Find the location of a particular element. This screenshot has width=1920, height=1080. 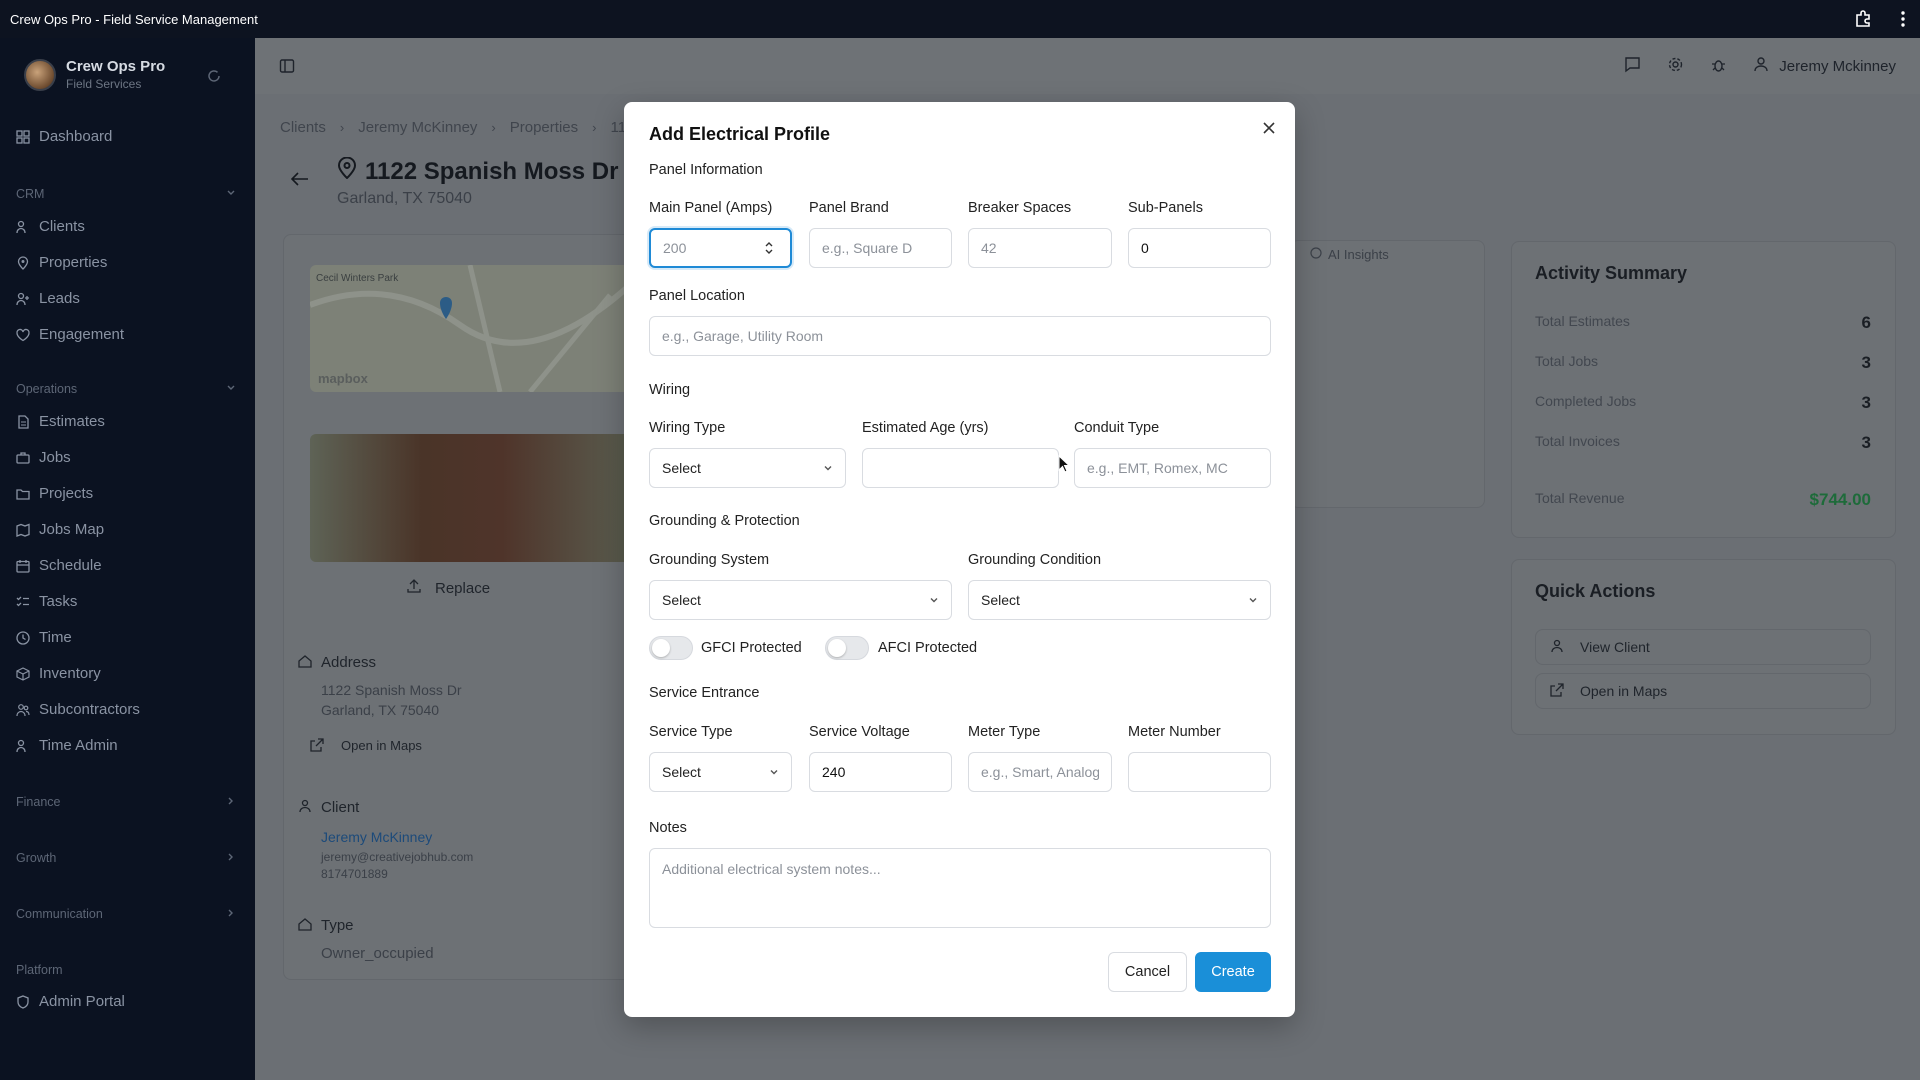

notes-textarea is located at coordinates (960, 888).